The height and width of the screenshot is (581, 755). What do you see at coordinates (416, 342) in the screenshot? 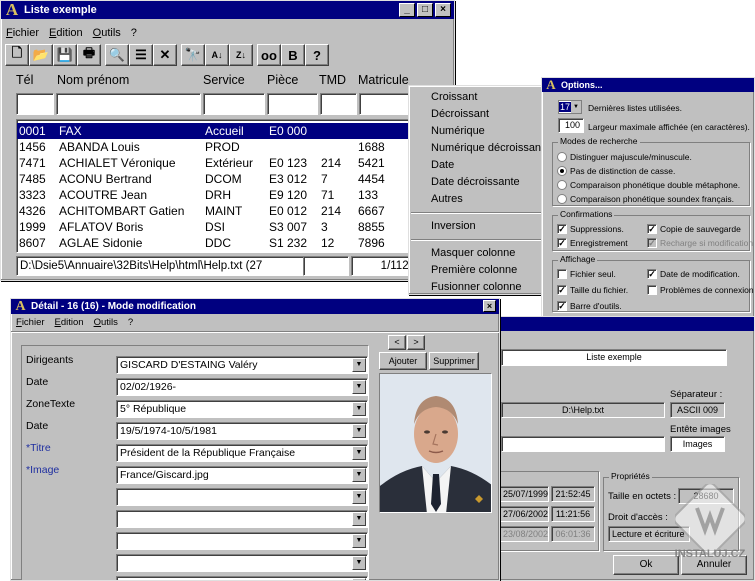
I see `next-record-button: >` at bounding box center [416, 342].